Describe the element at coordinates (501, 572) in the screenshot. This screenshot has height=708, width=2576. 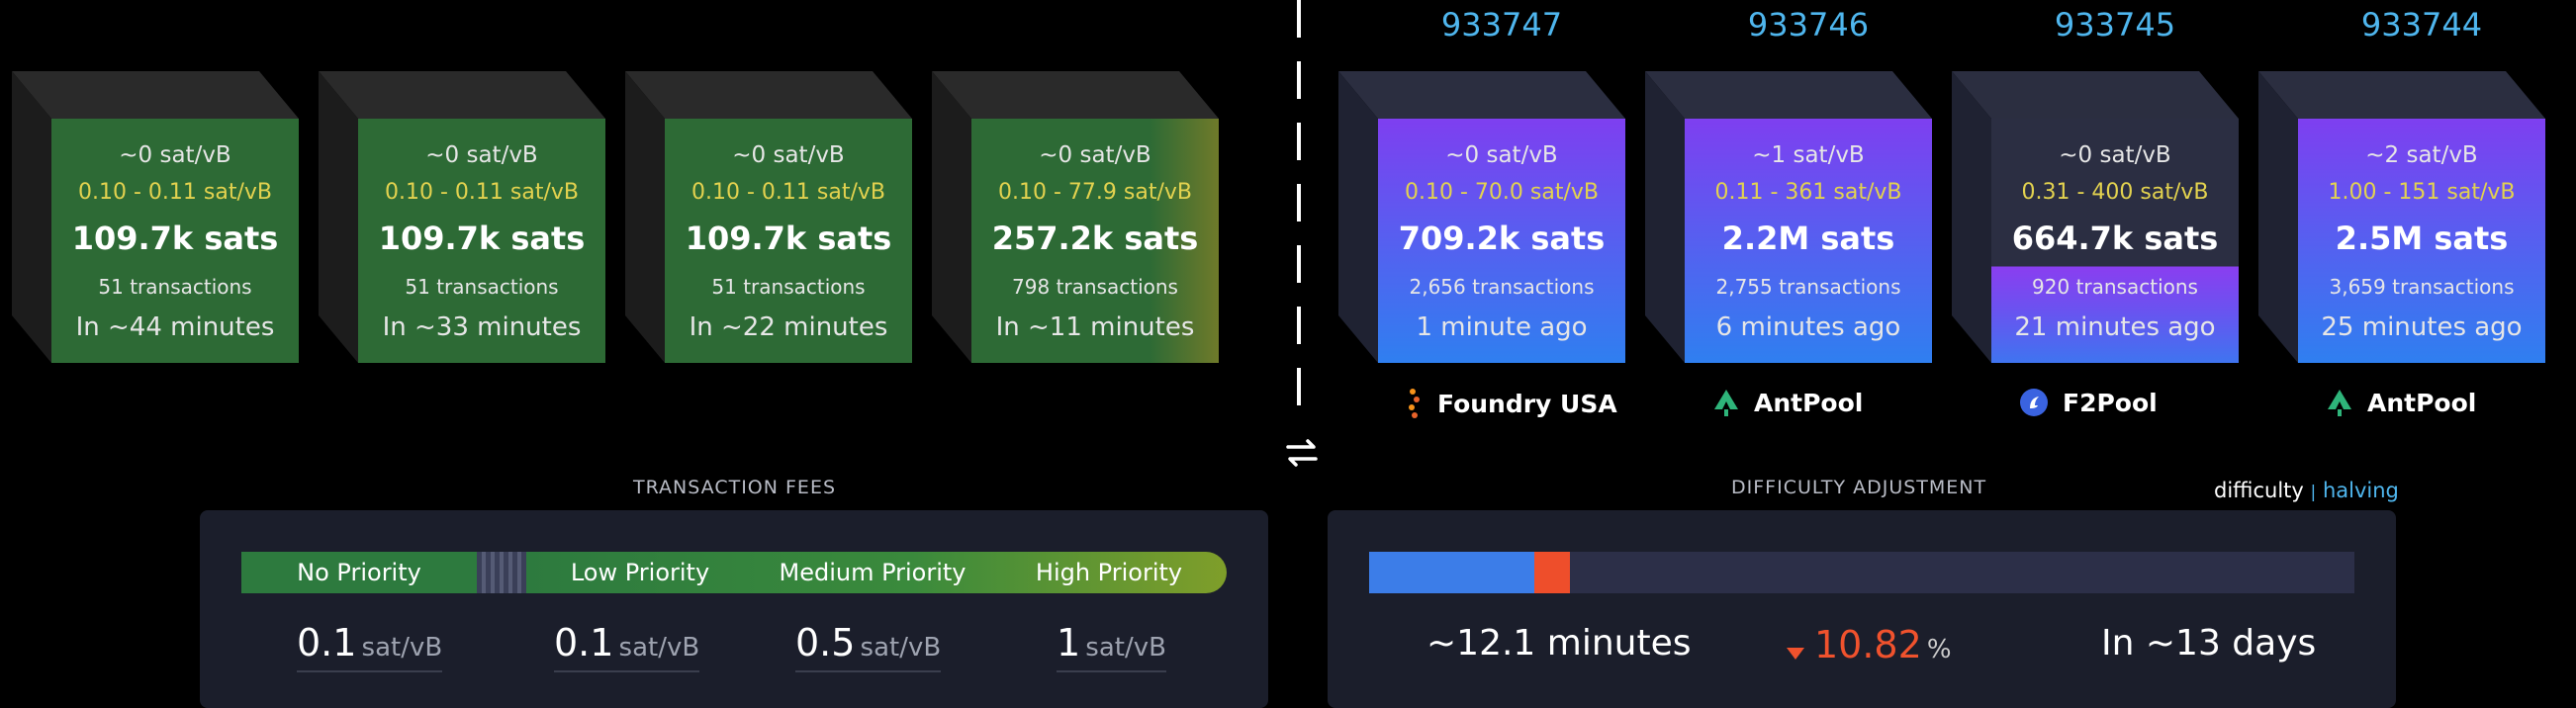
I see `priority-gap` at that location.